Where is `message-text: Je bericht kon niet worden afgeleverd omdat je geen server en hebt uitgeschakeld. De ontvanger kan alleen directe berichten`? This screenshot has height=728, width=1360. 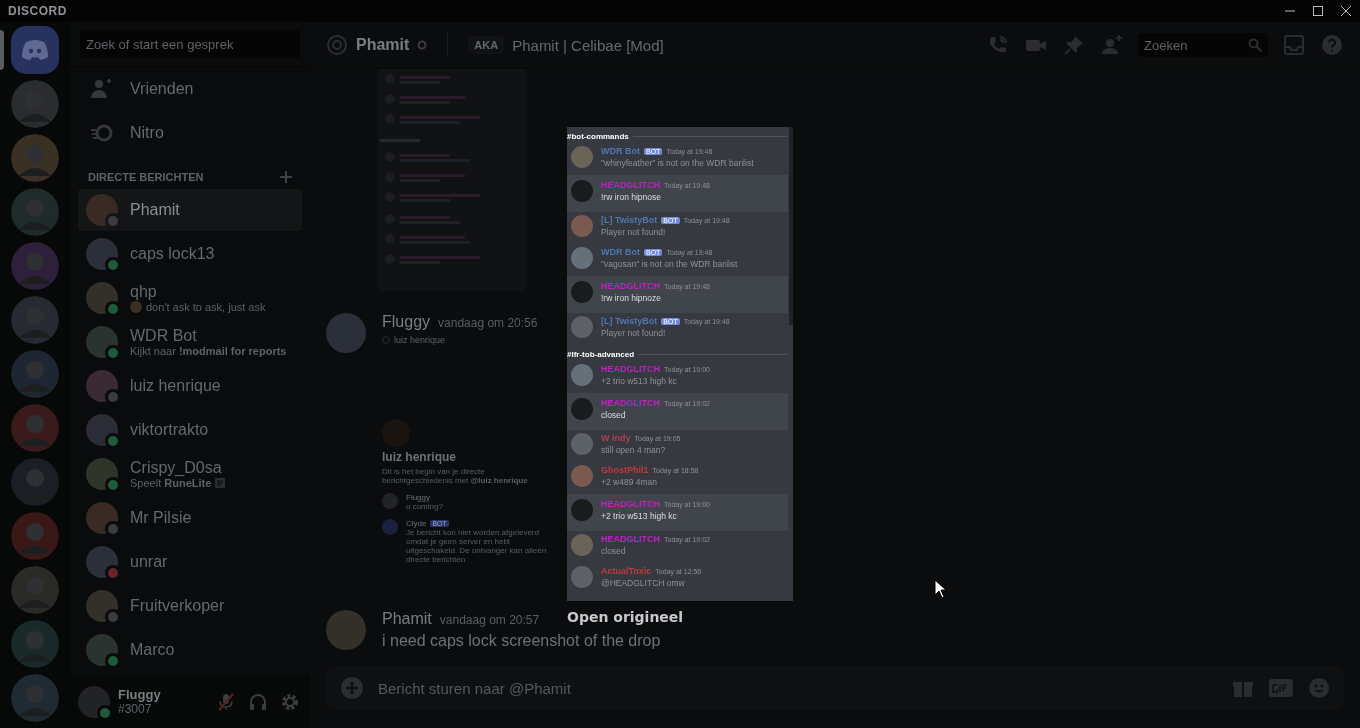 message-text: Je bericht kon niet worden afgeleverd omdat je geen server en hebt uitgeschakeld. De ontvanger kan alleen directe berichten is located at coordinates (477, 546).